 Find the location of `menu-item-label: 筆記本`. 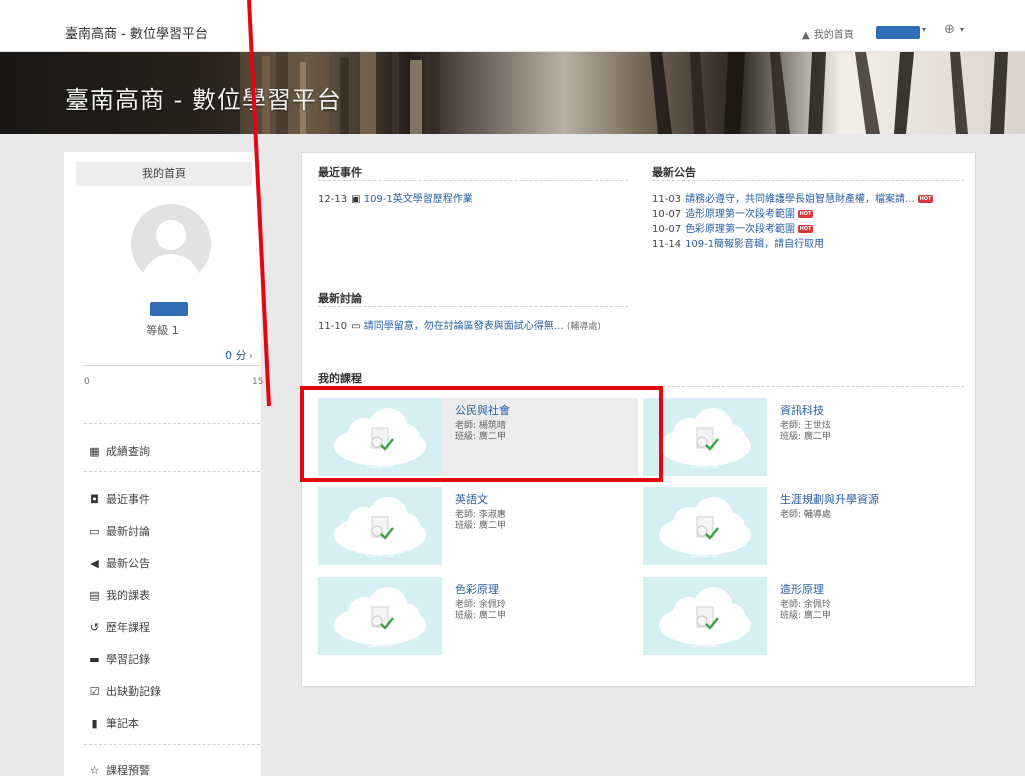

menu-item-label: 筆記本 is located at coordinates (122, 723).